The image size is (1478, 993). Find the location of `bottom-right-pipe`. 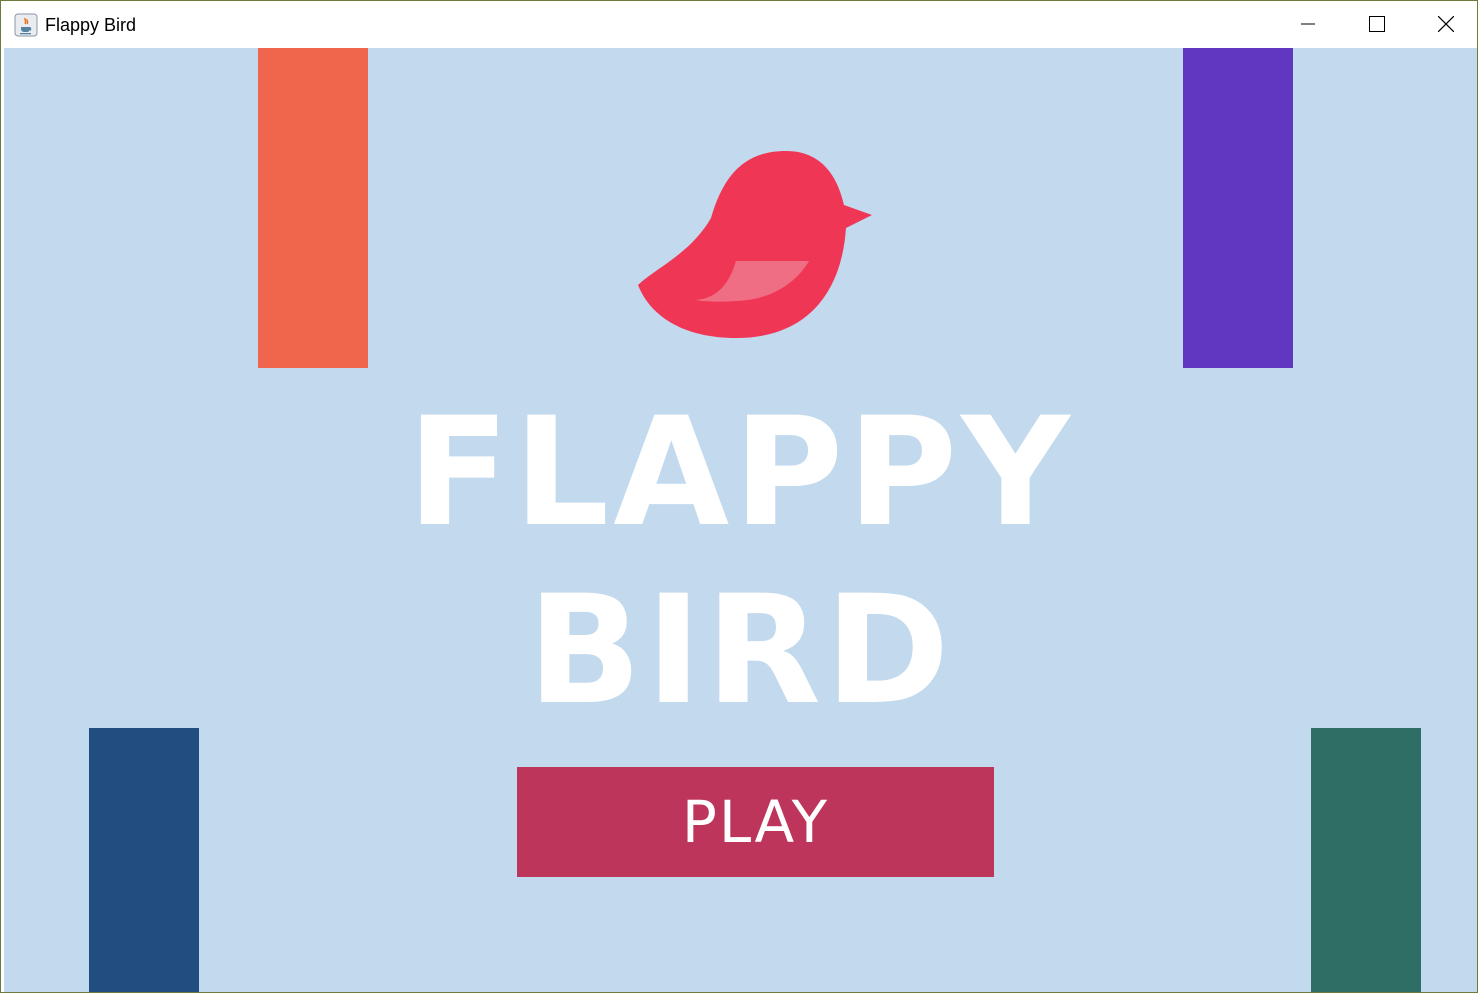

bottom-right-pipe is located at coordinates (1366, 860).